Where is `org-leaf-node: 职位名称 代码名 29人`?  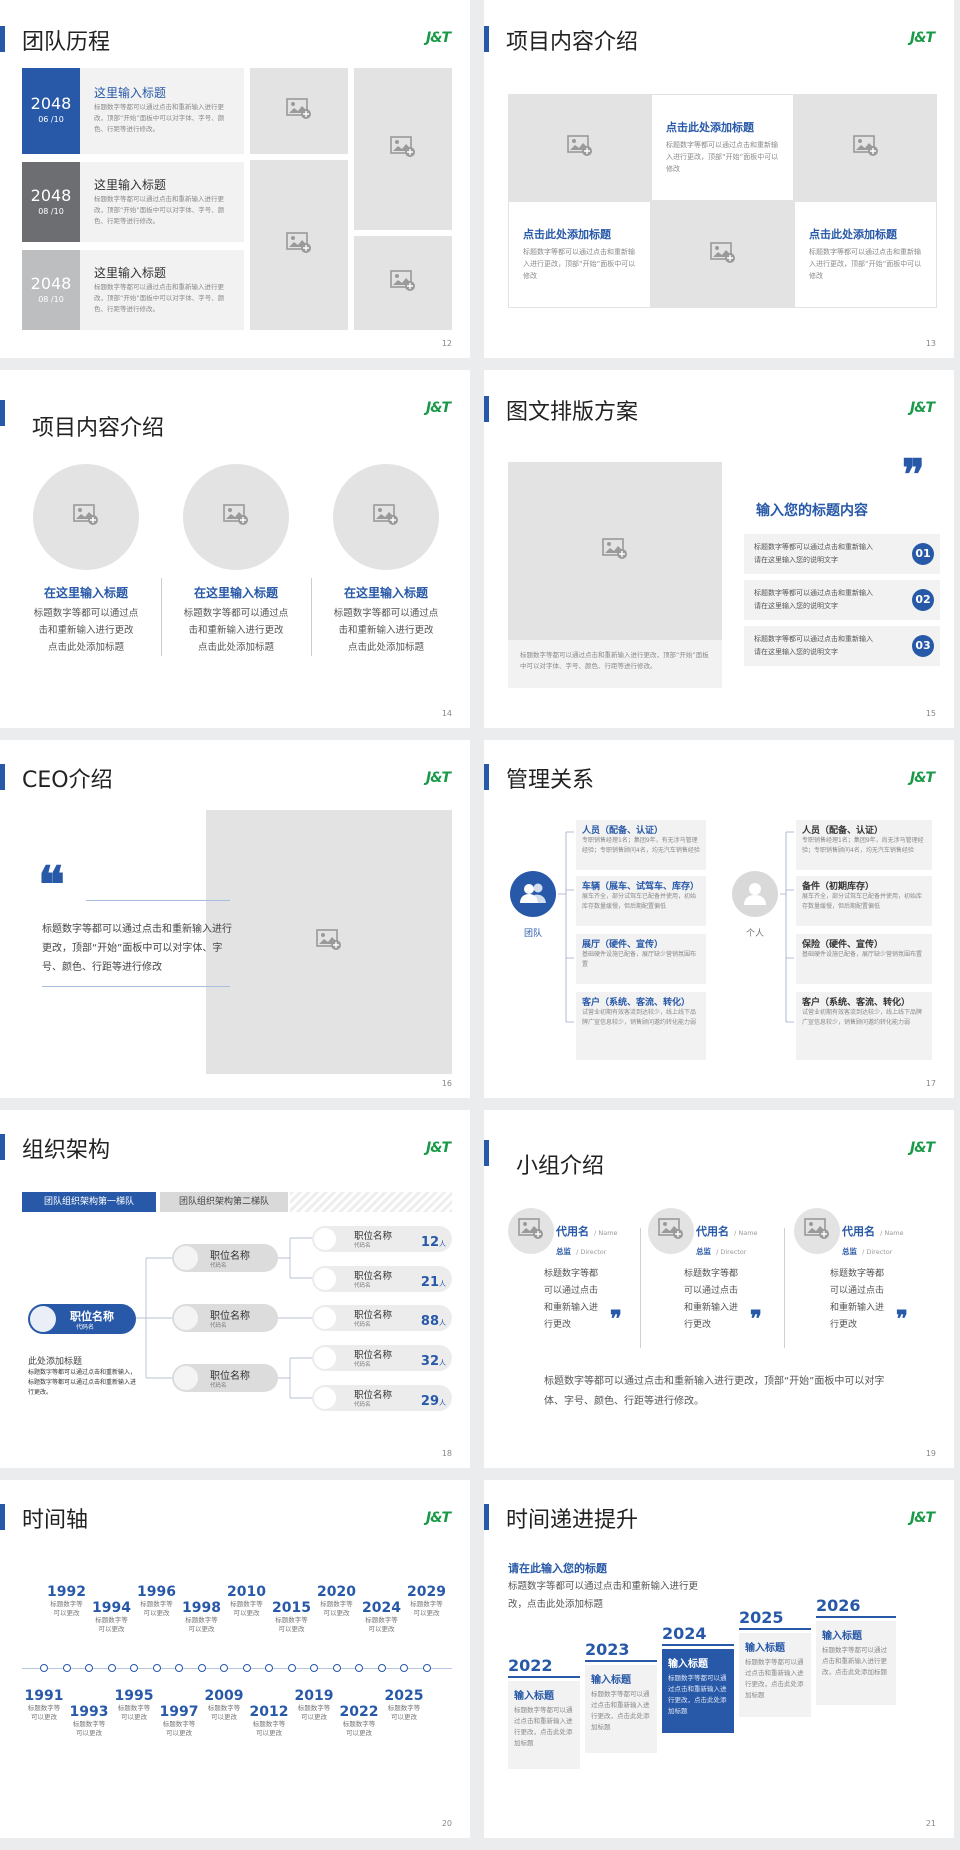 org-leaf-node: 职位名称 代码名 29人 is located at coordinates (382, 1398).